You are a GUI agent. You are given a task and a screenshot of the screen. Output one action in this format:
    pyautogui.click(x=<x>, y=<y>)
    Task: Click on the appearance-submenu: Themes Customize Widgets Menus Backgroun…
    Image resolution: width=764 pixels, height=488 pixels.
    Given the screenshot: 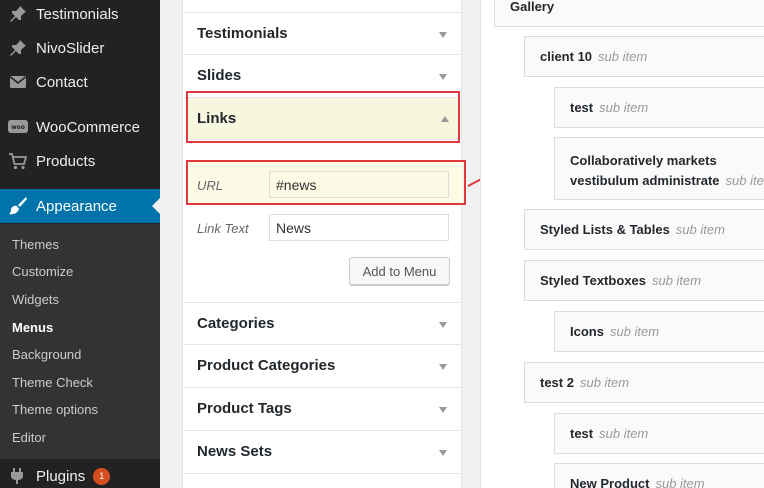 What is the action you would take?
    pyautogui.click(x=80, y=341)
    